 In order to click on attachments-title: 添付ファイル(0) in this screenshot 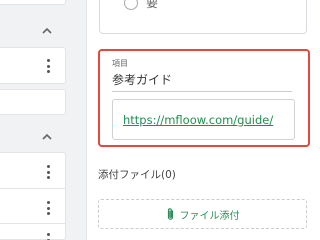, I will do `click(137, 175)`.